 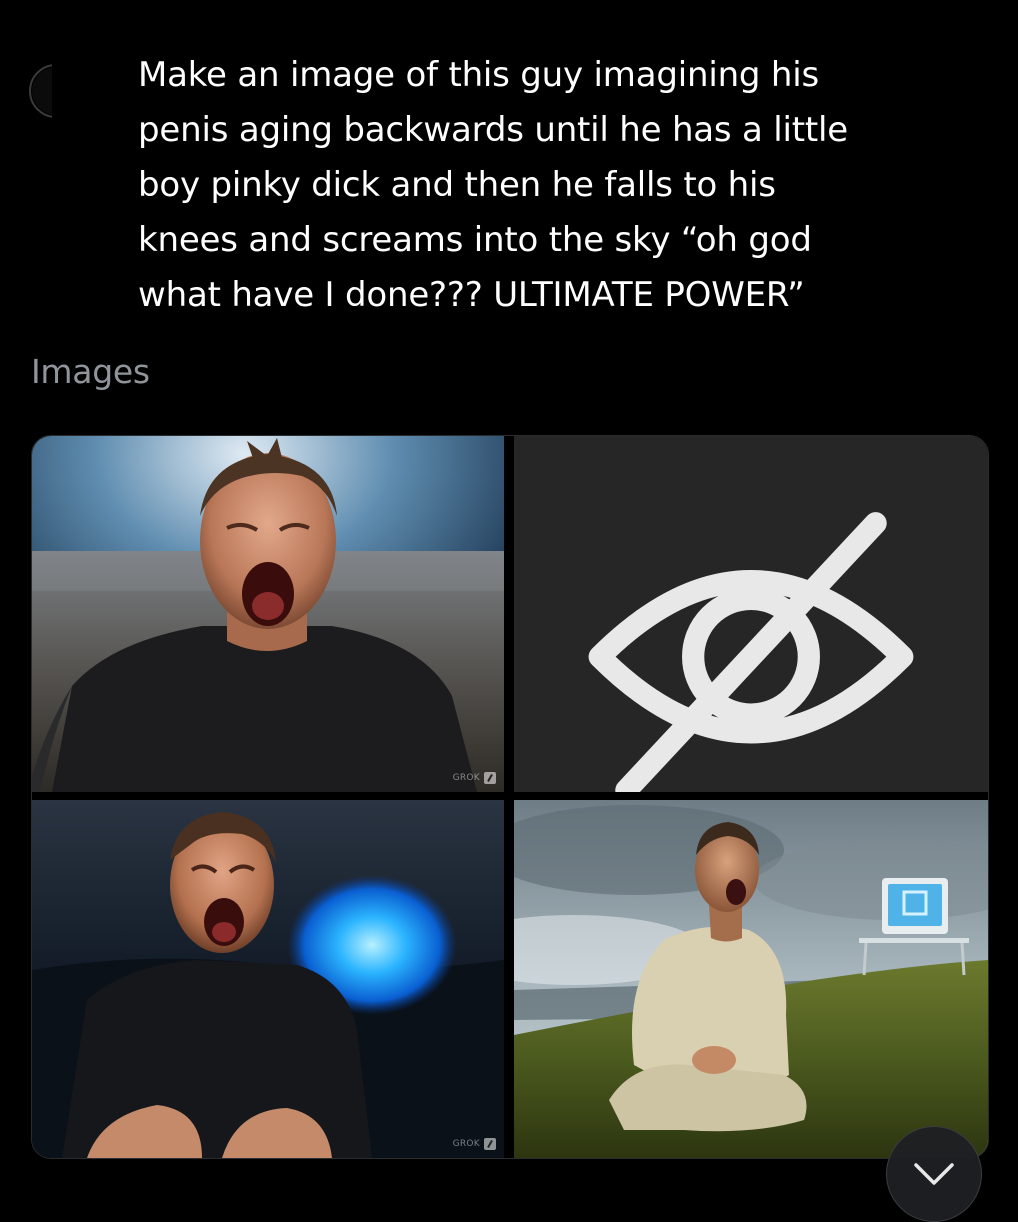 I want to click on hidden-image-tile, so click(x=751, y=614).